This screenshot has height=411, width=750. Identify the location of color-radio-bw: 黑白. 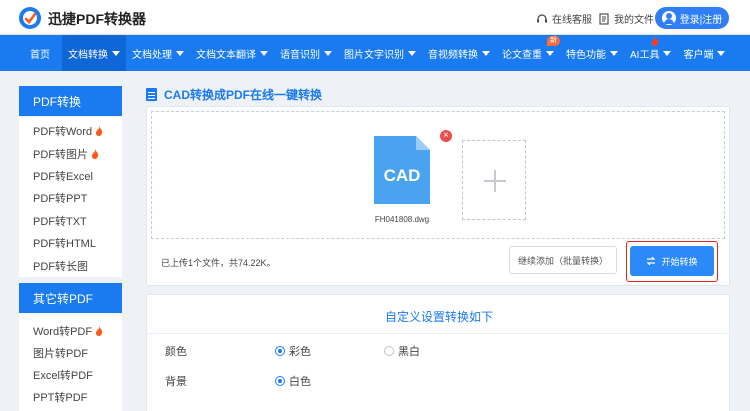
(402, 351).